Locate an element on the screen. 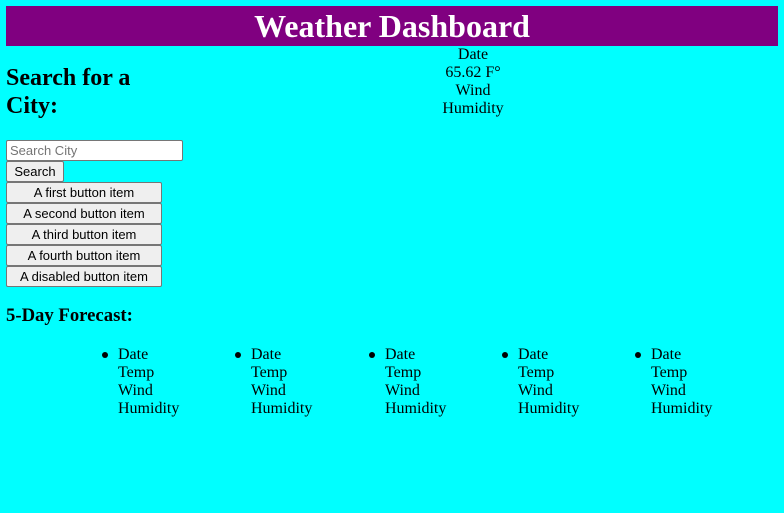 This screenshot has width=784, height=513. city-button-4: A fourth button item is located at coordinates (84, 255).